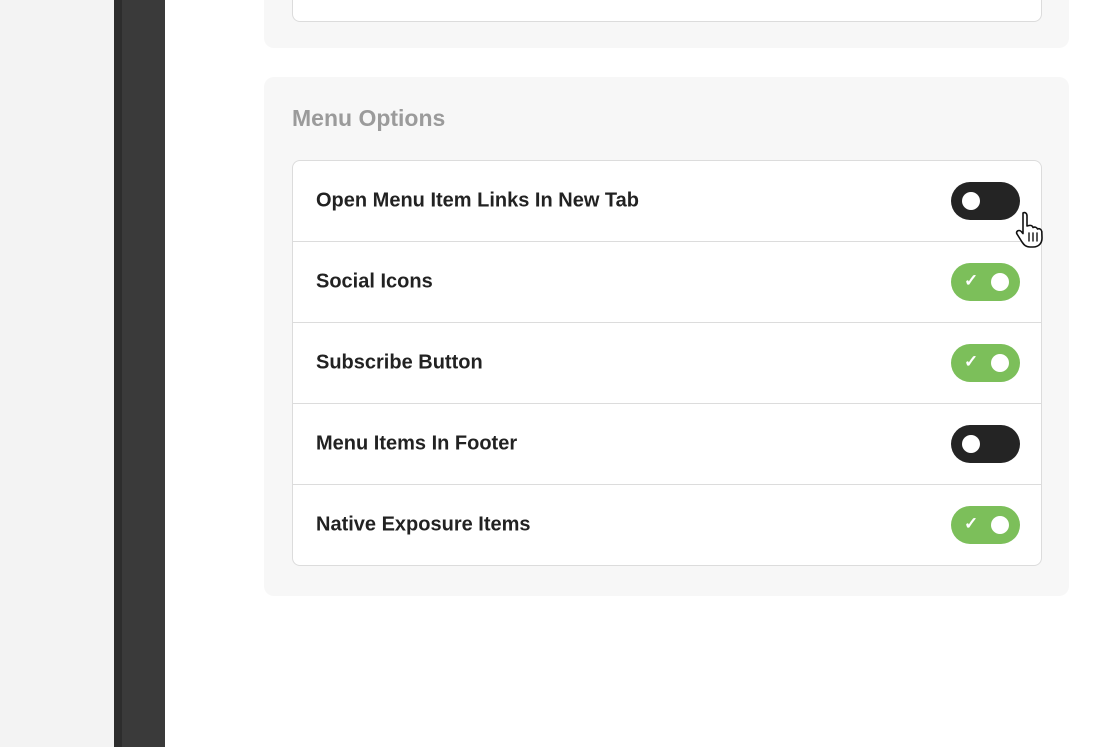 The width and height of the screenshot is (1120, 747). I want to click on subscribe-button-toggle: ✓, so click(985, 363).